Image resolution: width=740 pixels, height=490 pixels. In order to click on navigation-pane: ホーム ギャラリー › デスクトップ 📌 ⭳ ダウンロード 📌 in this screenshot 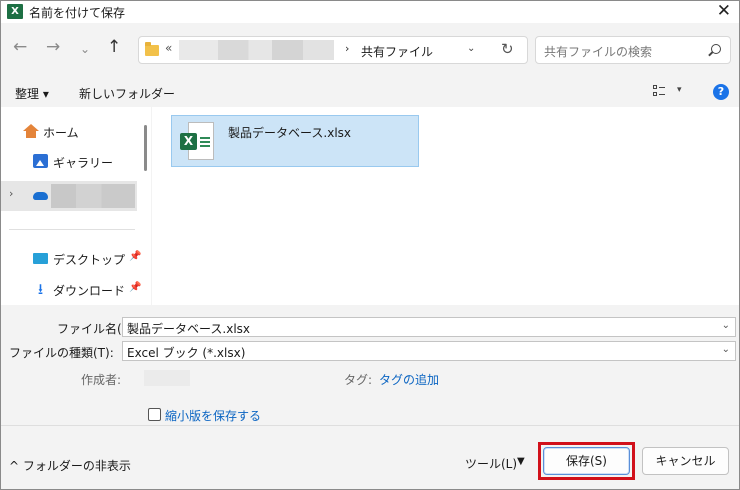, I will do `click(76, 206)`.